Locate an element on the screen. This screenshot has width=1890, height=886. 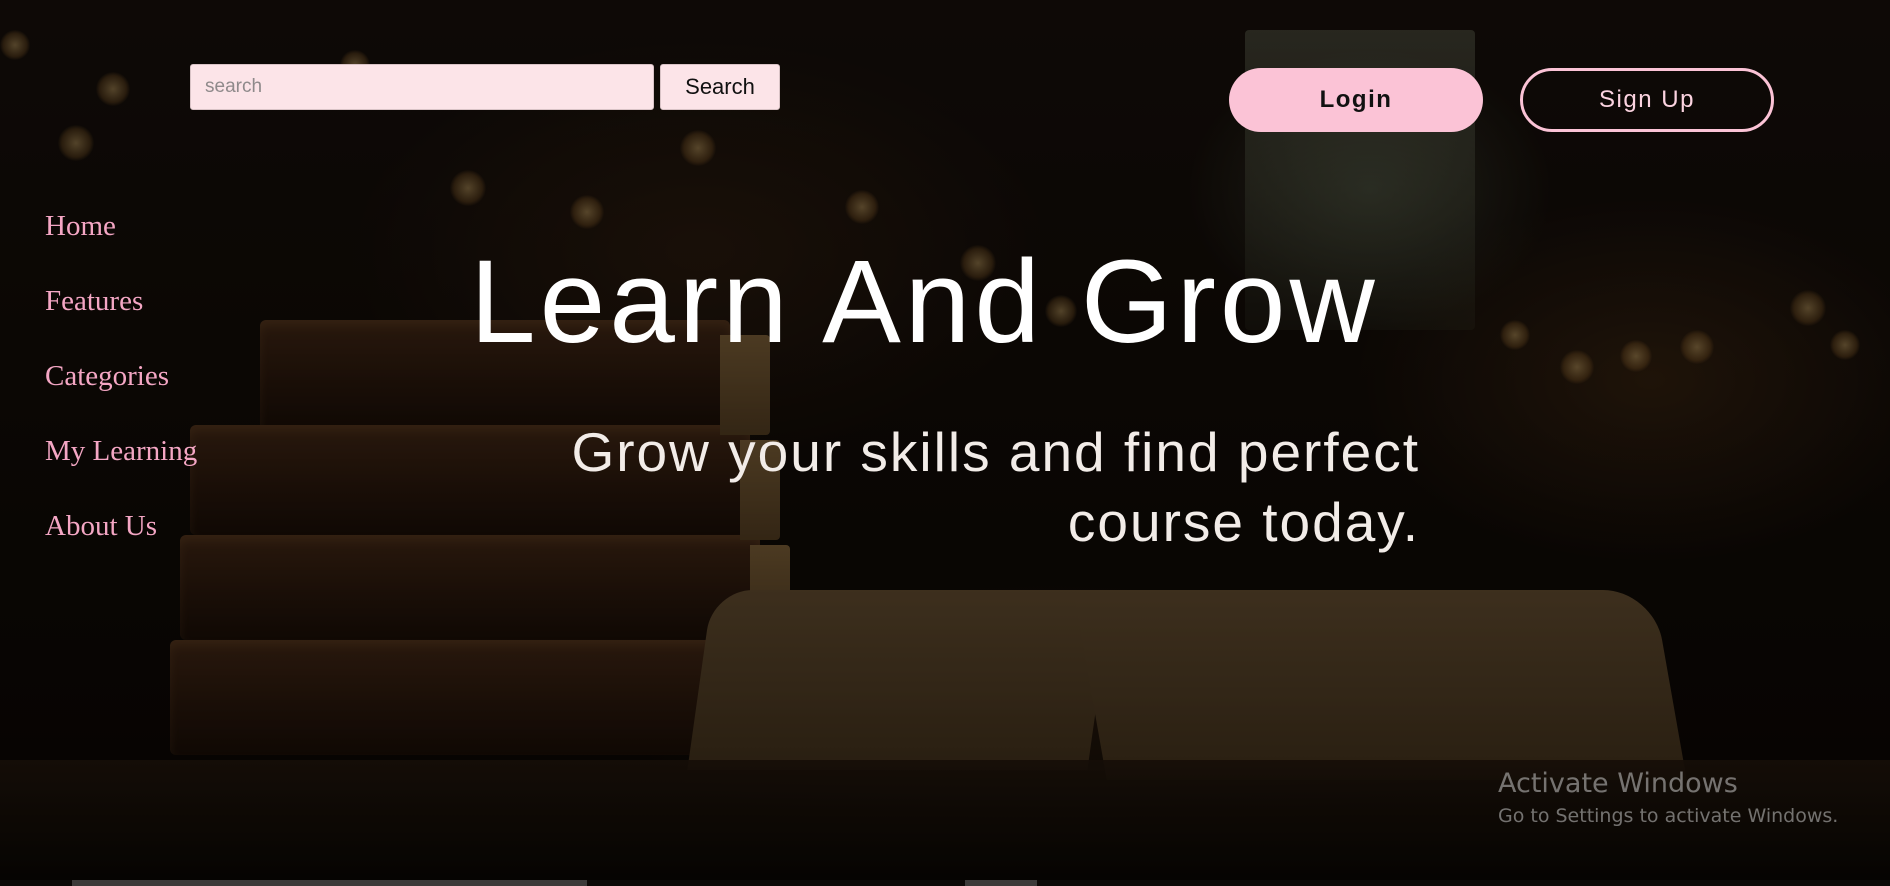
nav-link-features: Features is located at coordinates (121, 317).